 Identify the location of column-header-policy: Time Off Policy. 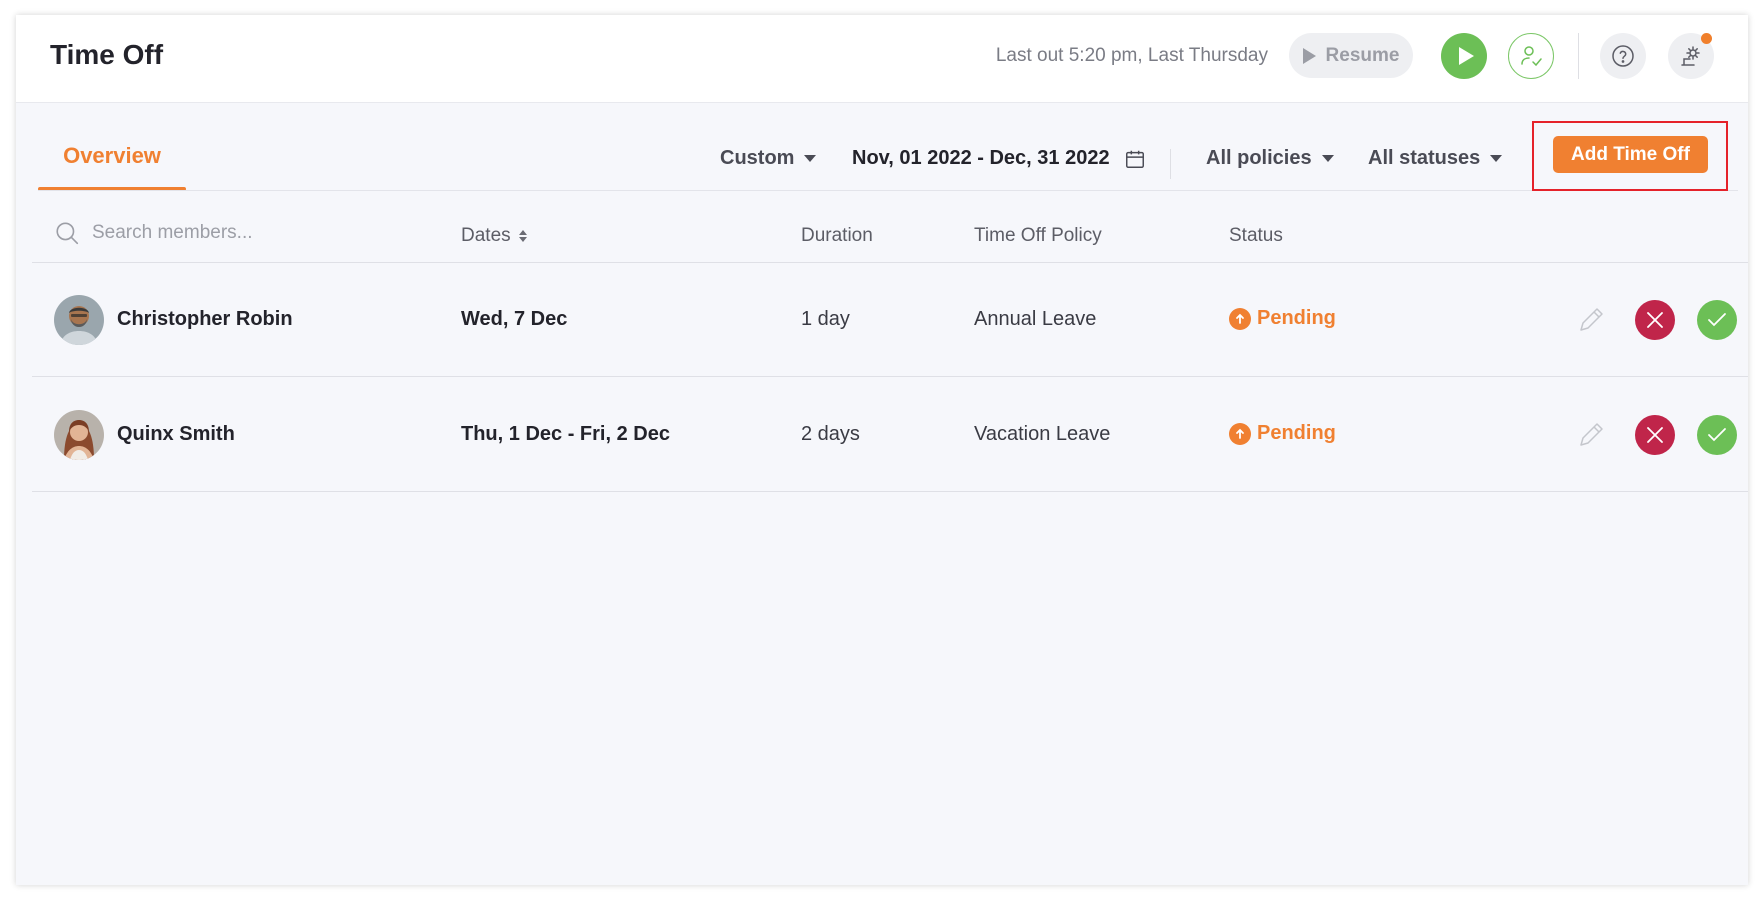
(1038, 235).